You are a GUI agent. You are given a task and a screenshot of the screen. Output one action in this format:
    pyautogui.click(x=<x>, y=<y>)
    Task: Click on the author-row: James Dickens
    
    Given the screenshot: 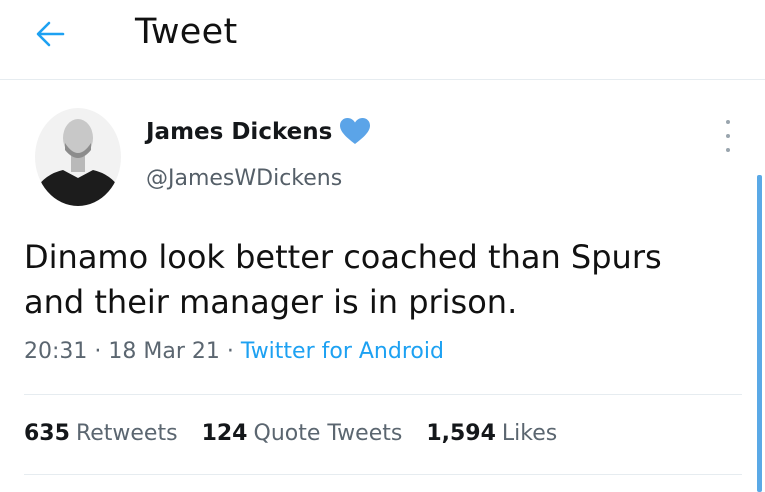 What is the action you would take?
    pyautogui.click(x=258, y=132)
    